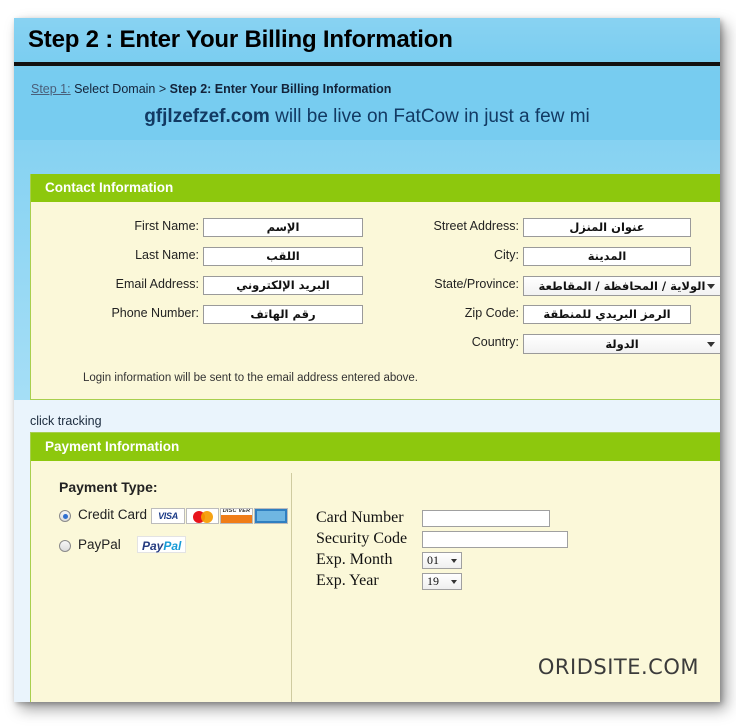 The height and width of the screenshot is (726, 736). I want to click on watermark-small: ORIDSITE.COM, so click(618, 667).